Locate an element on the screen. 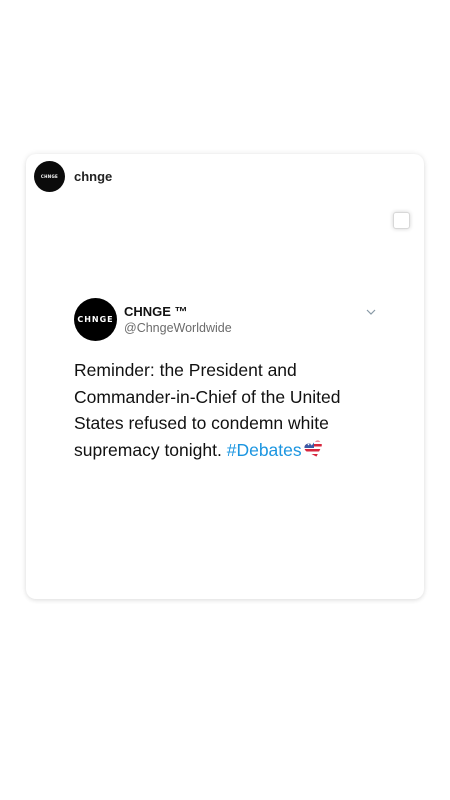 The height and width of the screenshot is (800, 450). tweet-display-name: CHNGE ™ is located at coordinates (178, 312).